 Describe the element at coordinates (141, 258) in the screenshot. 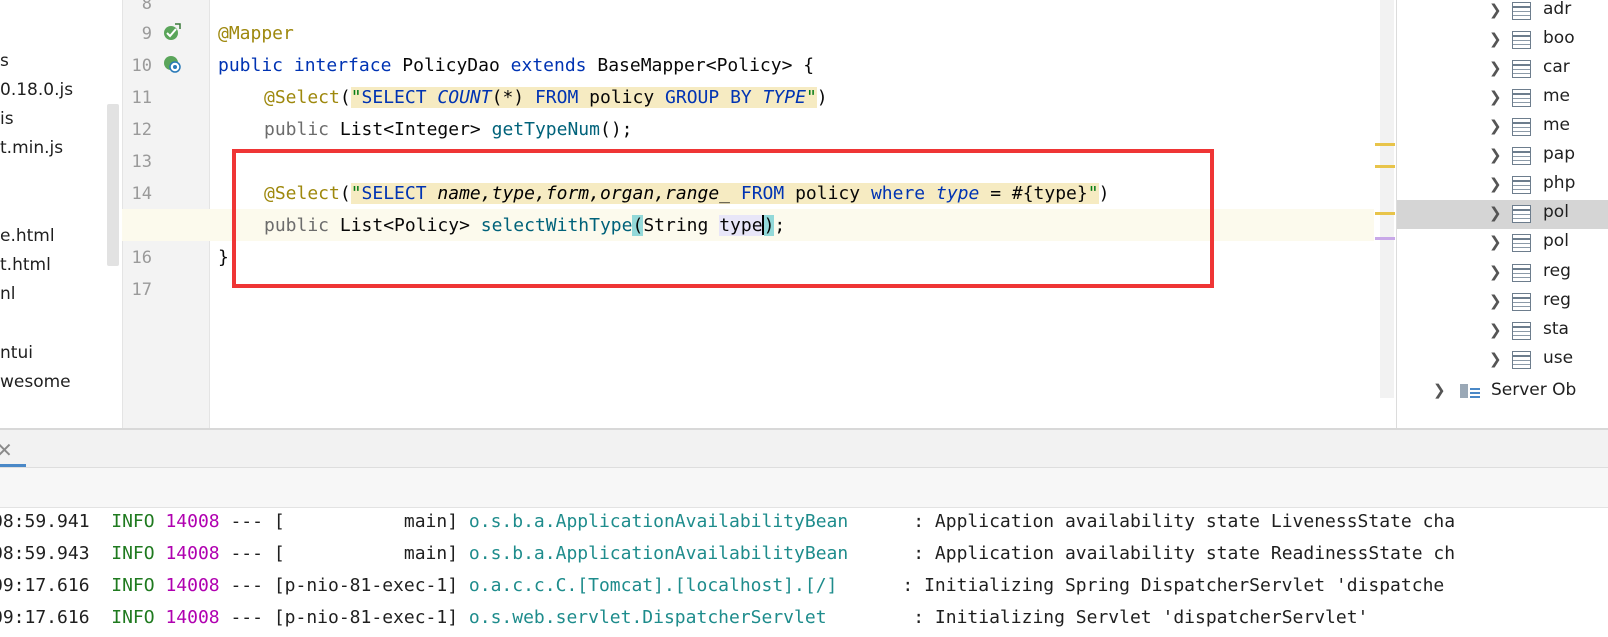

I see `line-number: 16` at that location.